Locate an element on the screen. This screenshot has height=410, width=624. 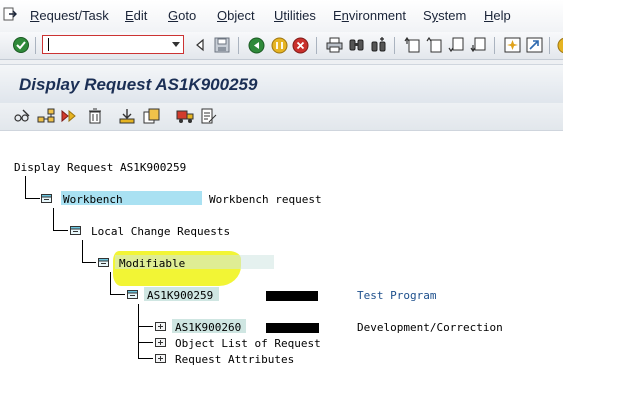
back-button is located at coordinates (256, 45).